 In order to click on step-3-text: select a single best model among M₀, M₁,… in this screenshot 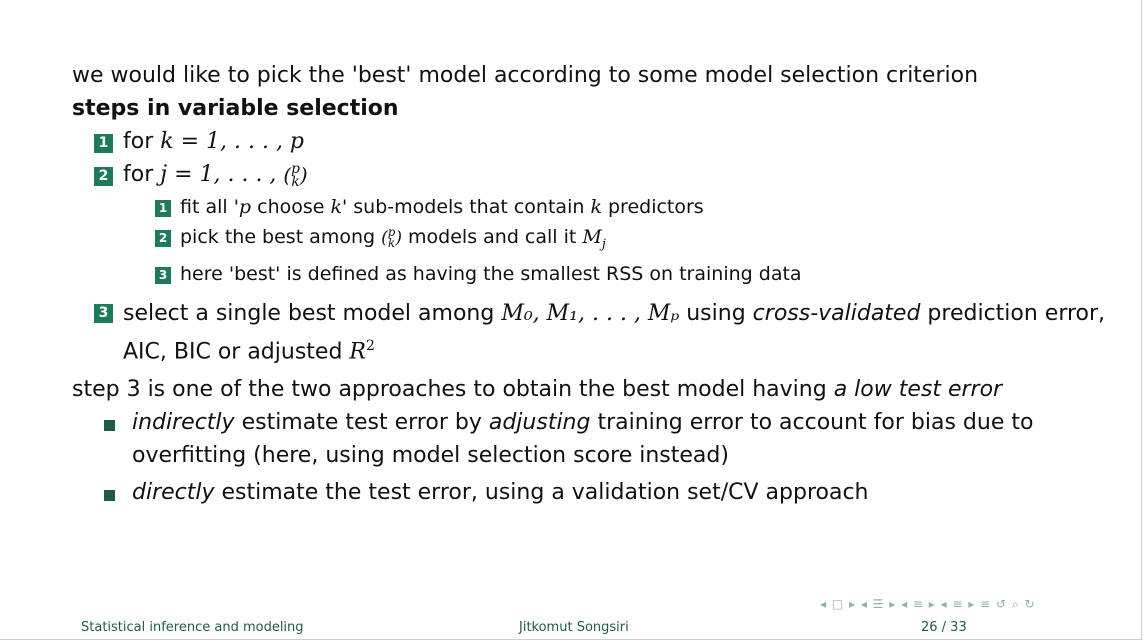, I will do `click(617, 332)`.